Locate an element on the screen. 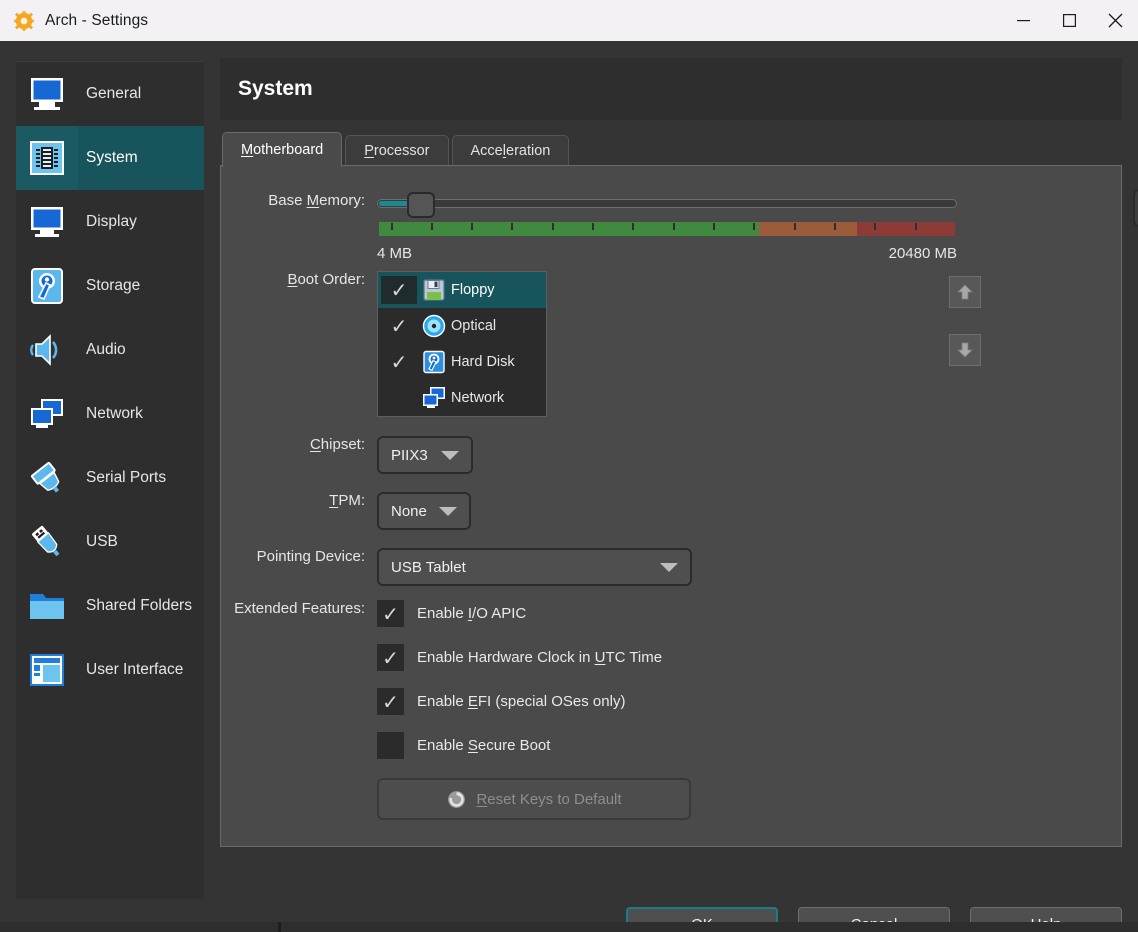  optical-icon is located at coordinates (434, 326).